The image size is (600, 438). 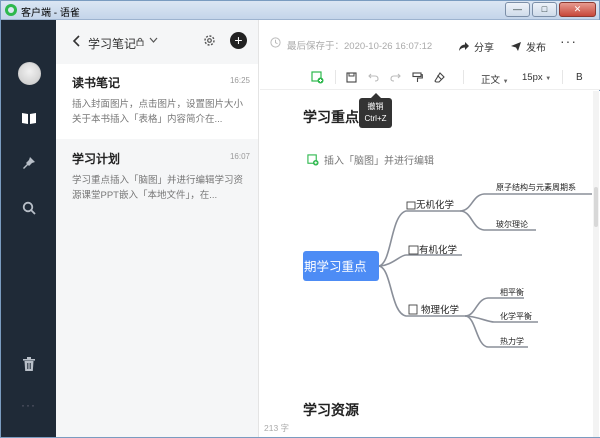 I want to click on heading-study-resources: 学习资源, so click(x=331, y=410).